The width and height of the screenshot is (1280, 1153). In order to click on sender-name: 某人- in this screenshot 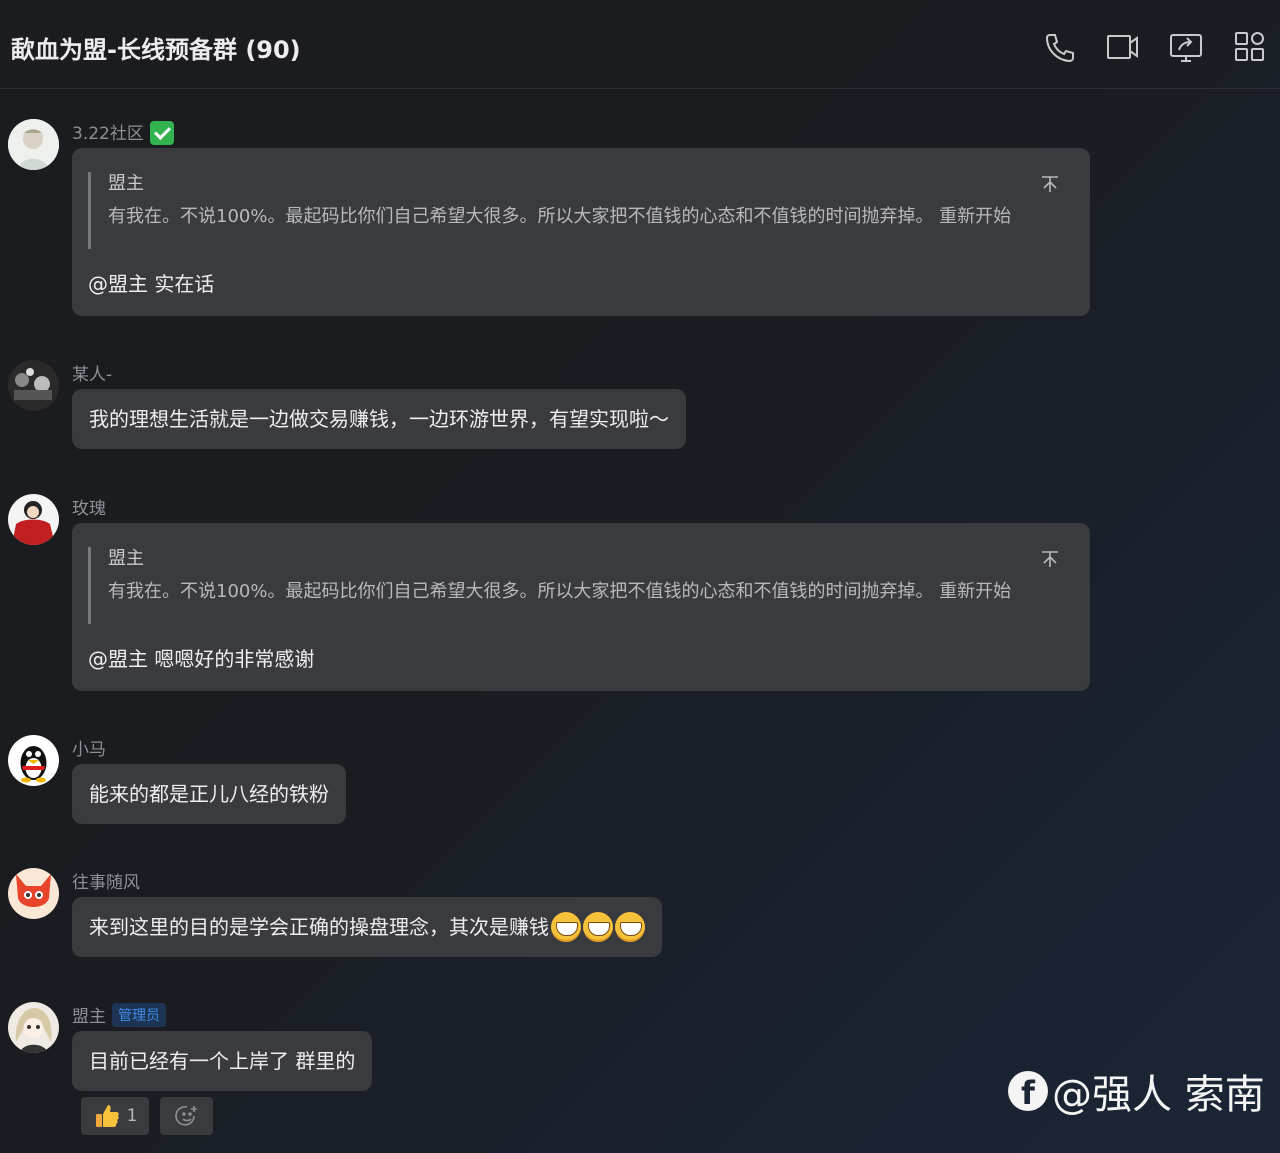, I will do `click(92, 375)`.